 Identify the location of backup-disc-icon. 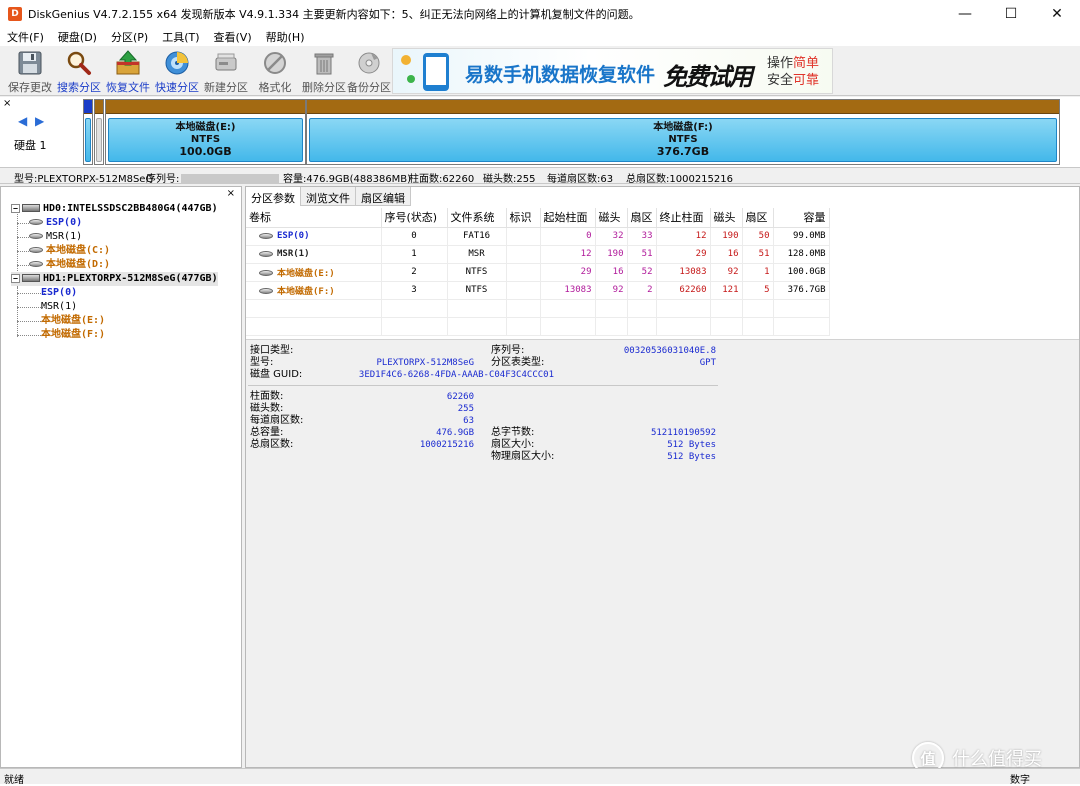
(369, 63).